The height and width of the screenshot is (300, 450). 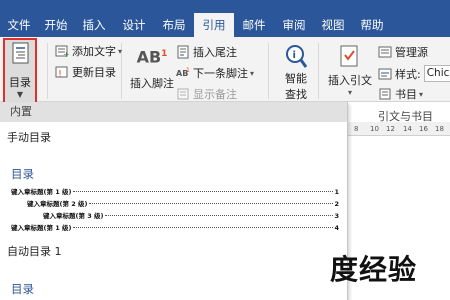 I want to click on footnote-icon-superscript: 1, so click(x=164, y=54).